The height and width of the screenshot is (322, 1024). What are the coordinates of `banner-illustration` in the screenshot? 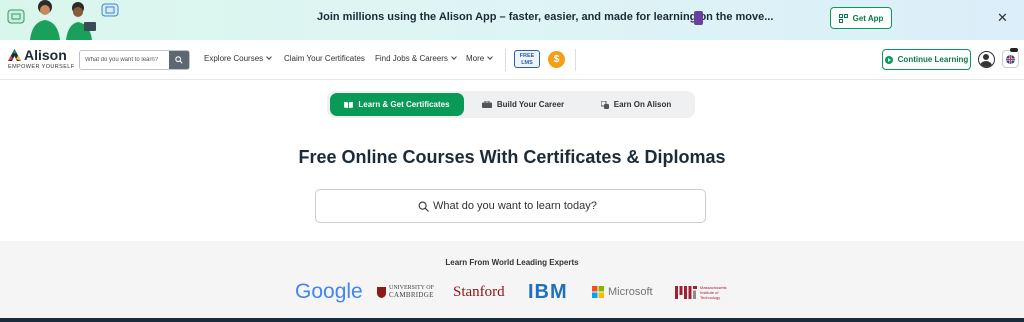 It's located at (62, 20).